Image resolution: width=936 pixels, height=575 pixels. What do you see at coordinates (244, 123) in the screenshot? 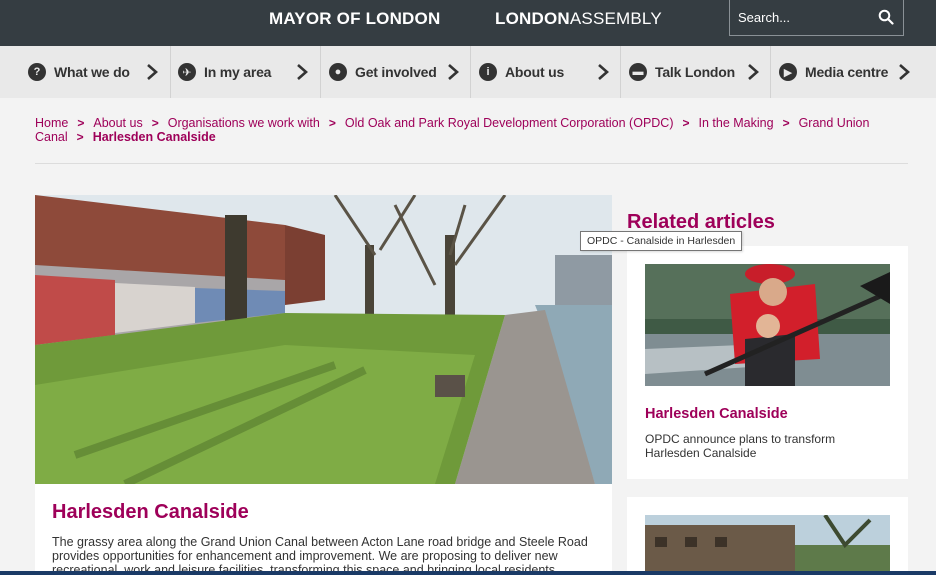
I see `breadcrumb-organisations: Organisations we work with` at bounding box center [244, 123].